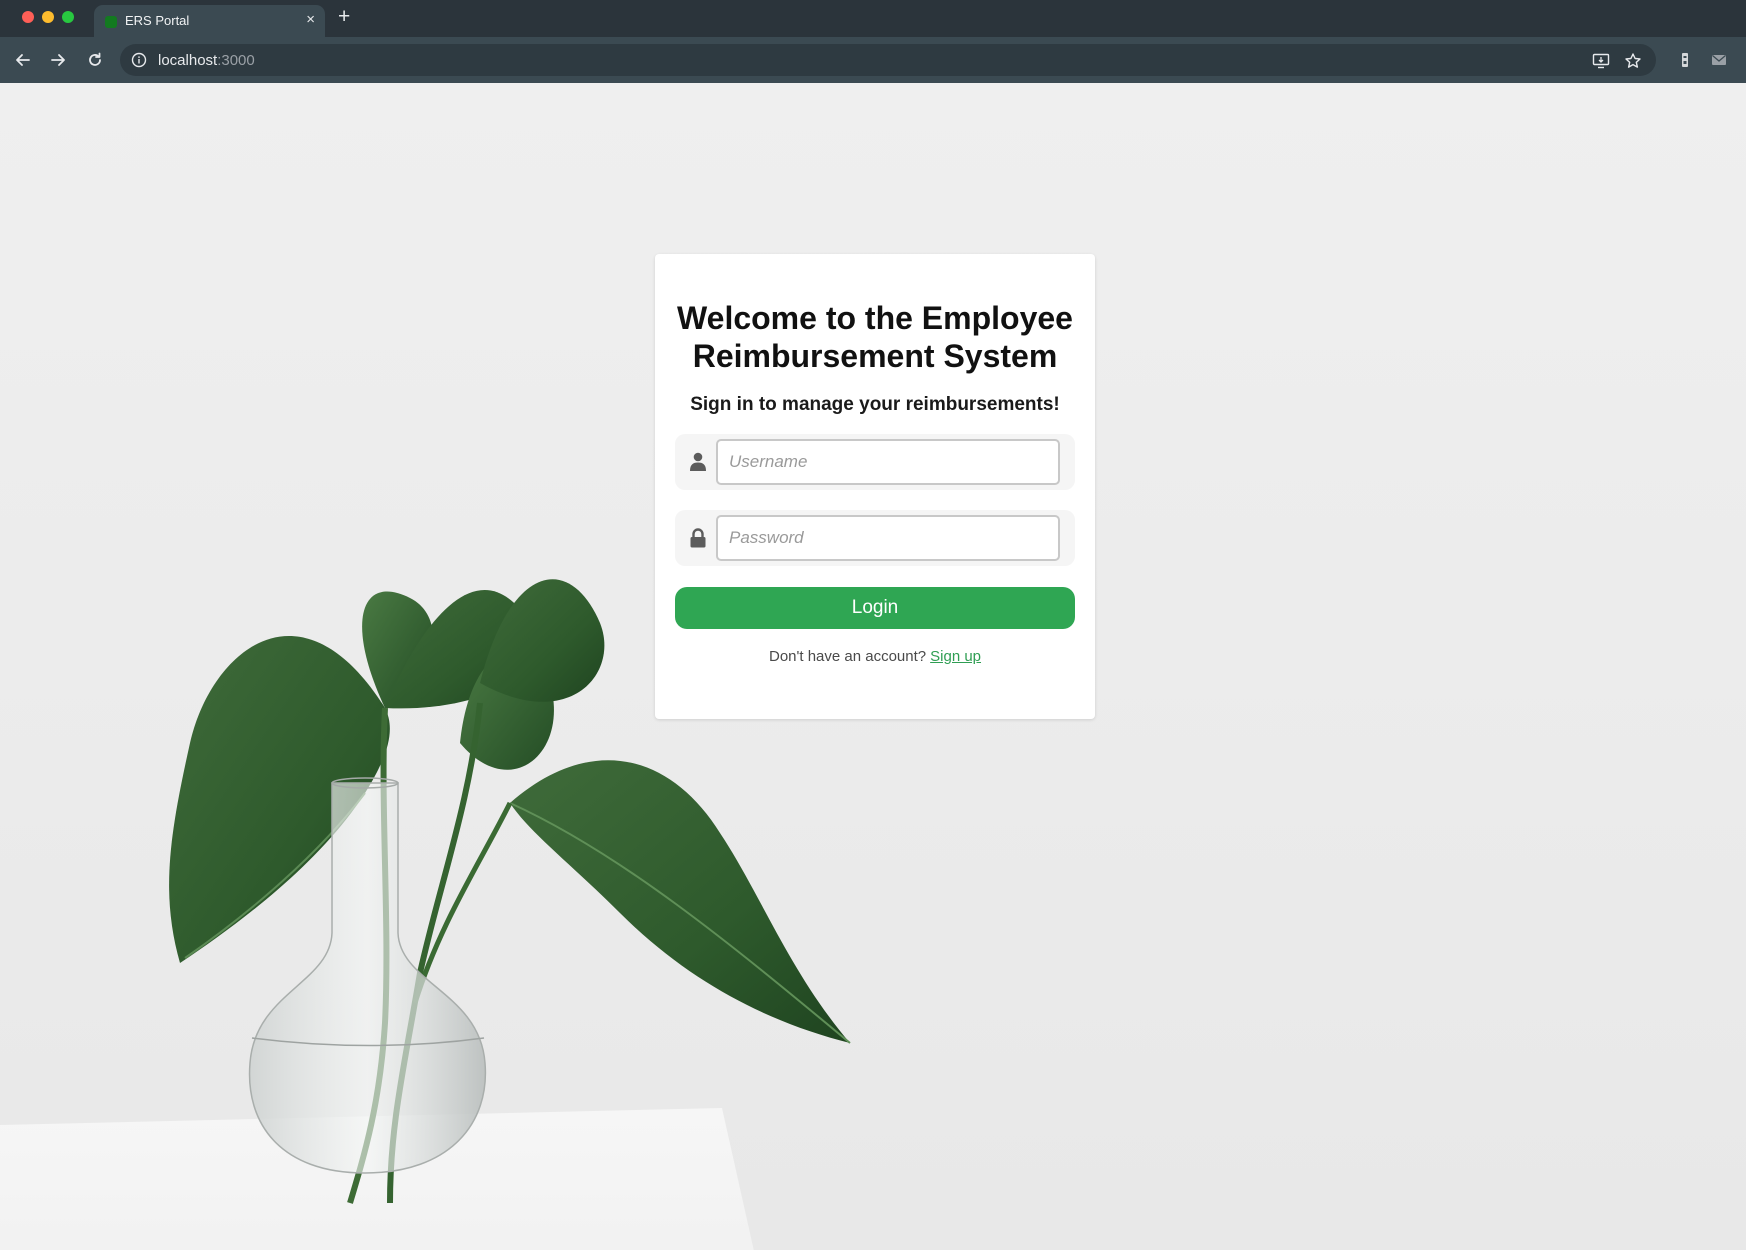  What do you see at coordinates (95, 60) in the screenshot?
I see `reload-icon` at bounding box center [95, 60].